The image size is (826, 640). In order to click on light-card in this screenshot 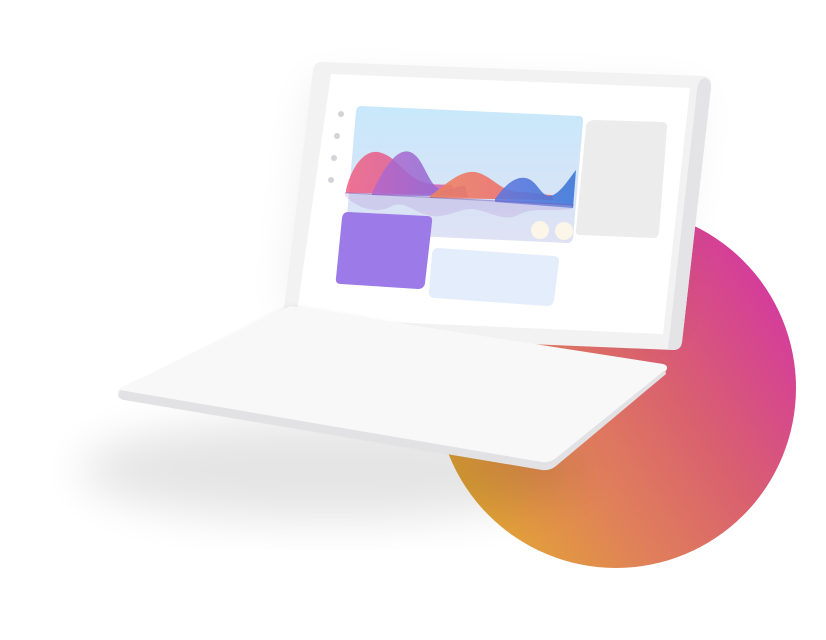, I will do `click(494, 277)`.